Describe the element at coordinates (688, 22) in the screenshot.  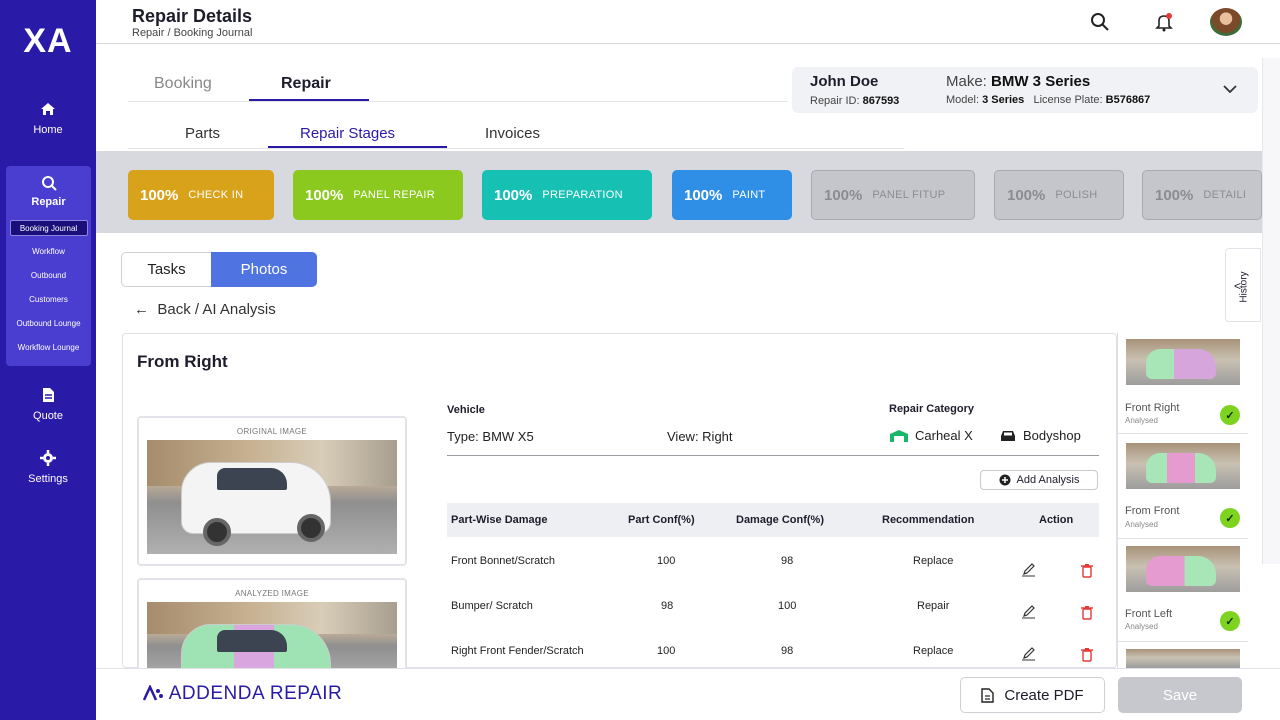
I see `top-header: Repair Details Repair / Booking Journal` at that location.